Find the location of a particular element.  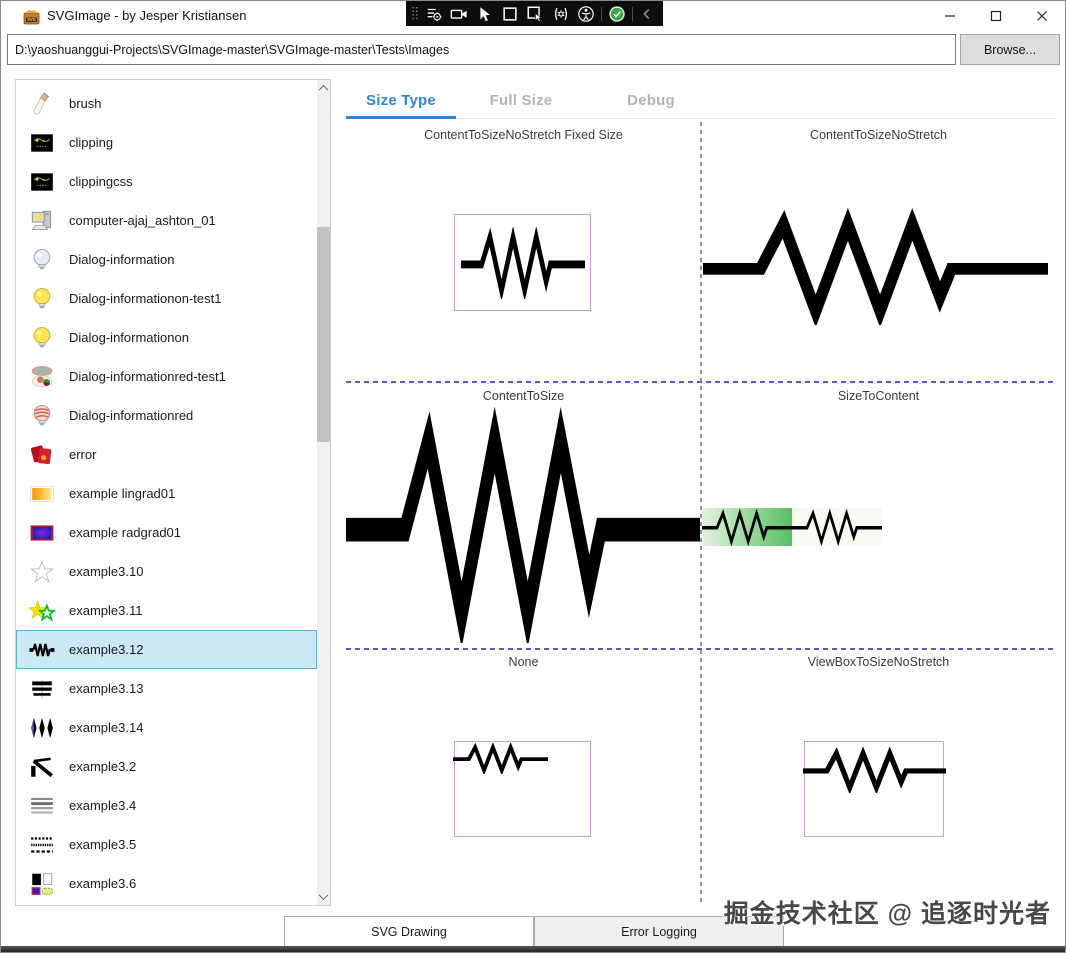

cell-label-viewboxtosizenostretch: ViewBoxToSizeNoStretch is located at coordinates (878, 662).